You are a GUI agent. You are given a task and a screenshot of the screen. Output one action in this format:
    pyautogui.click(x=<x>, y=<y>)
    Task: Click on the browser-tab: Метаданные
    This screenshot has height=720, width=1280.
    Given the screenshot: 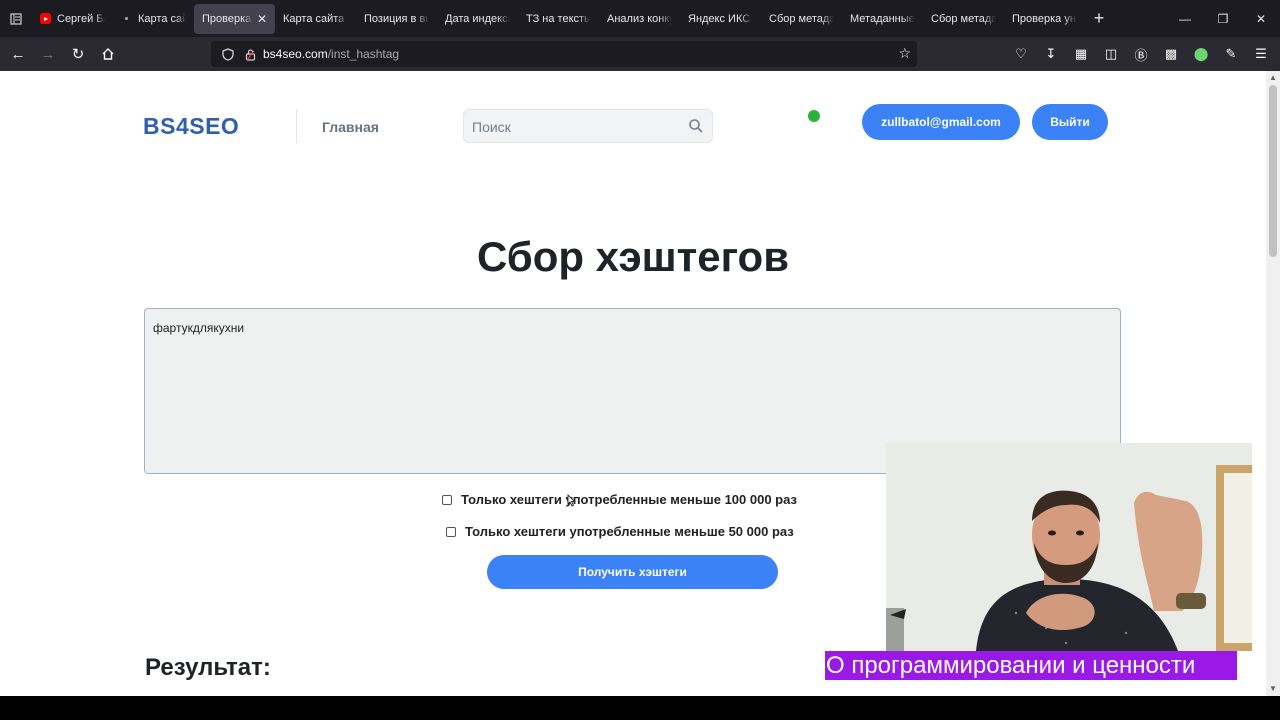 What is the action you would take?
    pyautogui.click(x=882, y=19)
    